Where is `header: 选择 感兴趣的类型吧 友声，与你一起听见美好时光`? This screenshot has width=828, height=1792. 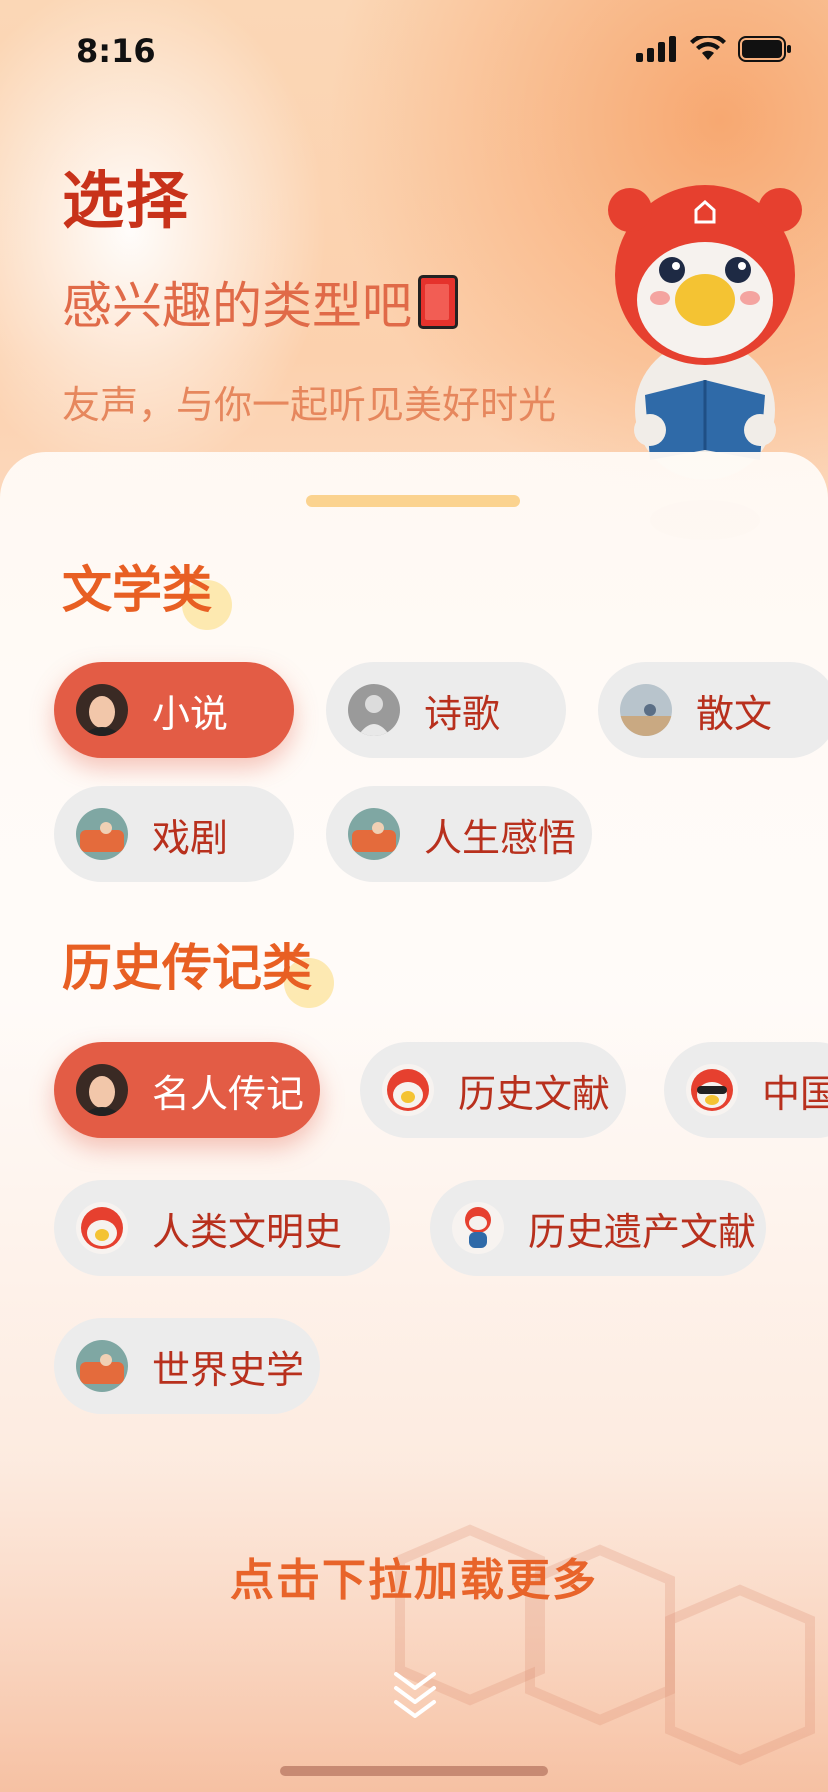 header: 选择 感兴趣的类型吧 友声，与你一起听见美好时光 is located at coordinates (309, 289).